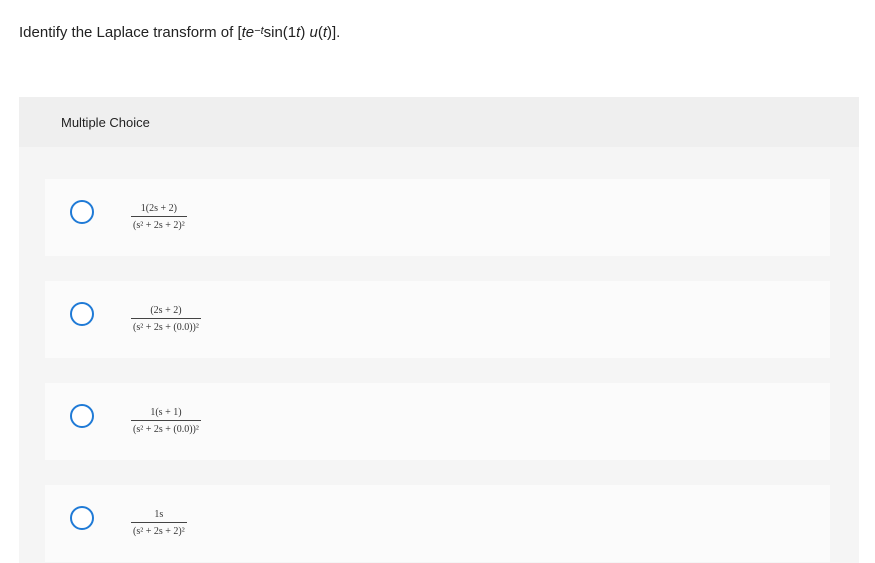 Image resolution: width=875 pixels, height=563 pixels. I want to click on formula-1: 1(2s + 2) (s² + 2s + 2)², so click(159, 217).